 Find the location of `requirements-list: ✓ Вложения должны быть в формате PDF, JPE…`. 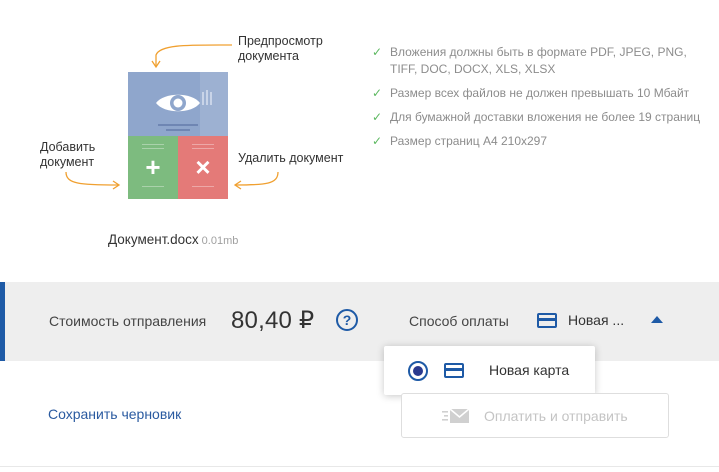

requirements-list: ✓ Вложения должны быть в формате PDF, JPE… is located at coordinates (542, 100).